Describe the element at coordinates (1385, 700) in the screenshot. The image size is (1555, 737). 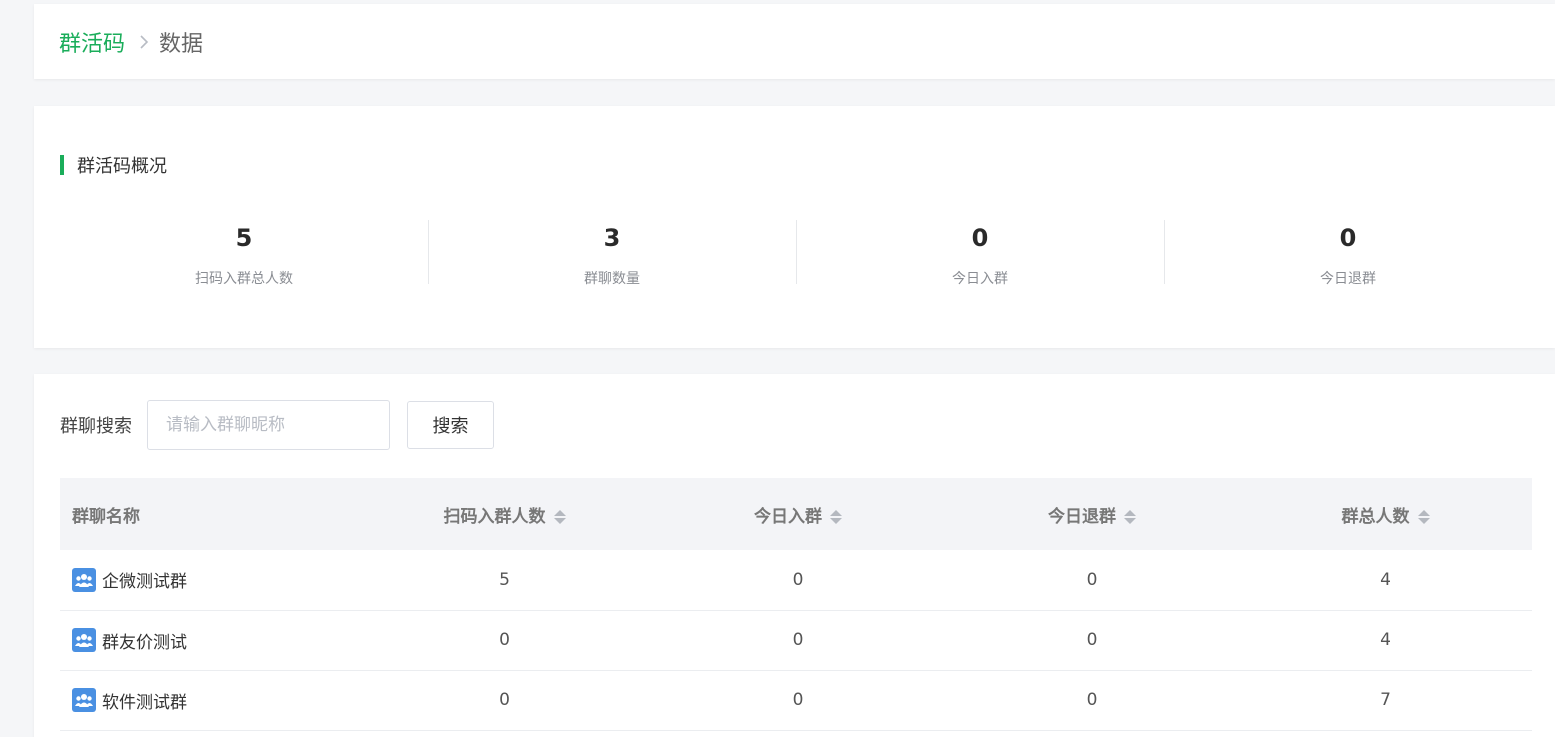
I see `cell-total: 7` at that location.